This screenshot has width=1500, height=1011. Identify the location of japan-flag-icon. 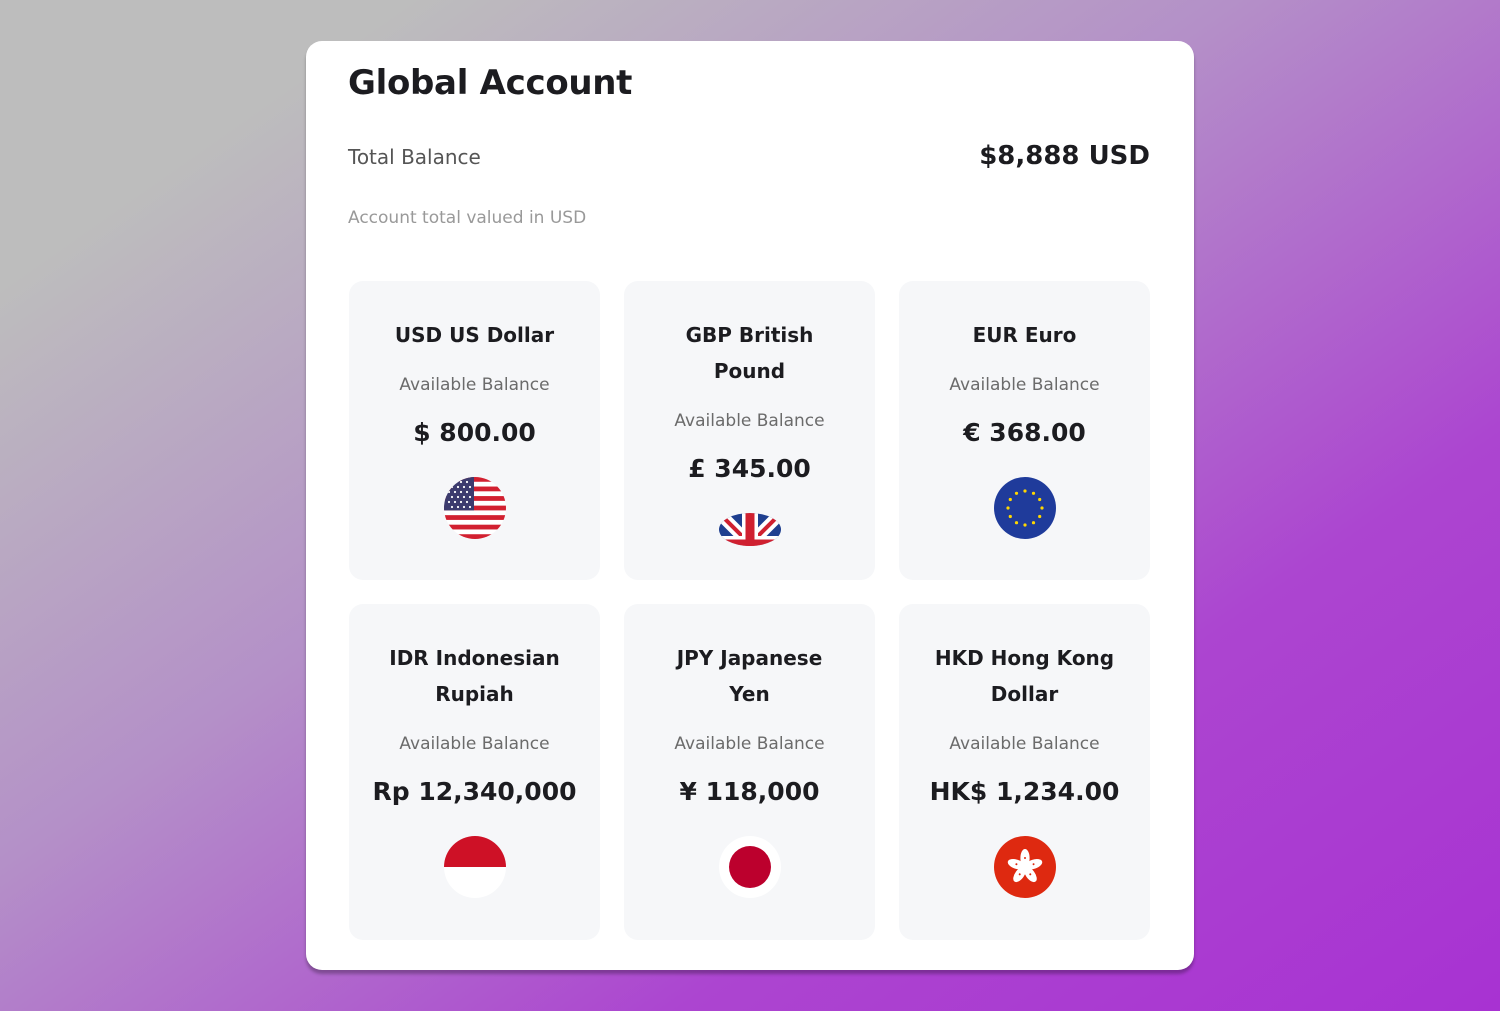
(749, 867).